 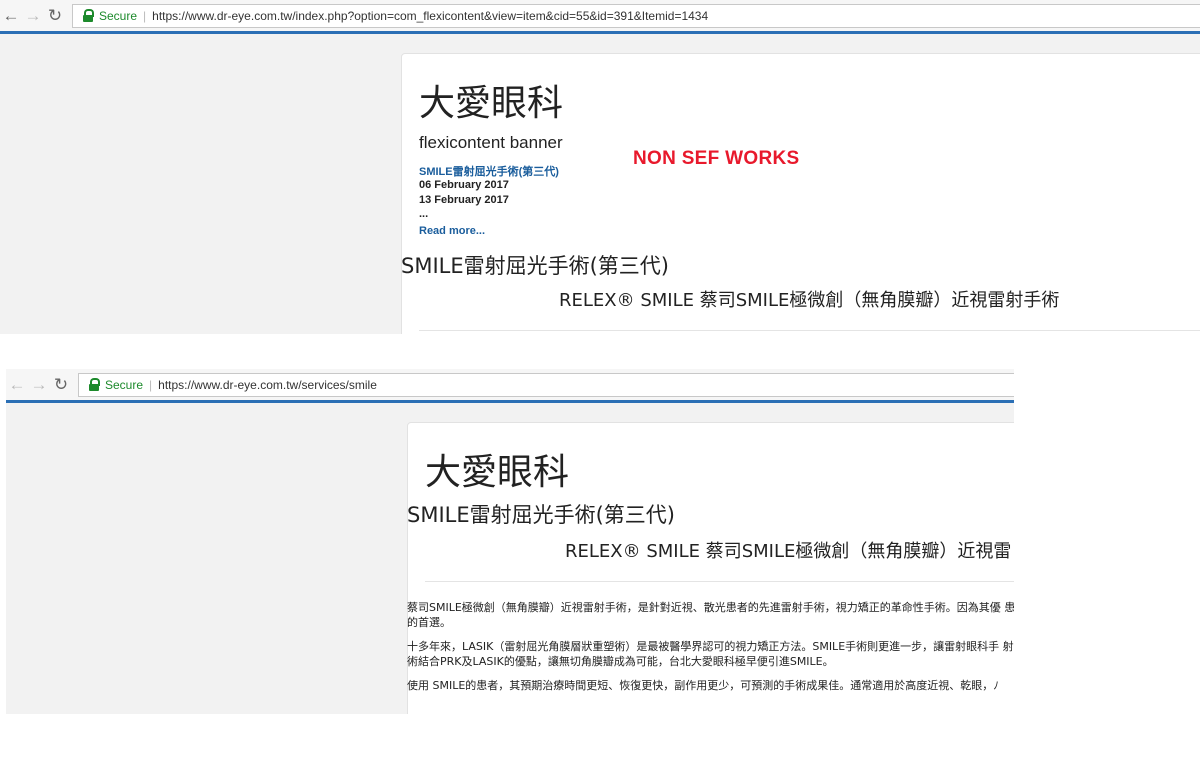 What do you see at coordinates (716, 158) in the screenshot?
I see `annotation-label: NON SEF WORKS` at bounding box center [716, 158].